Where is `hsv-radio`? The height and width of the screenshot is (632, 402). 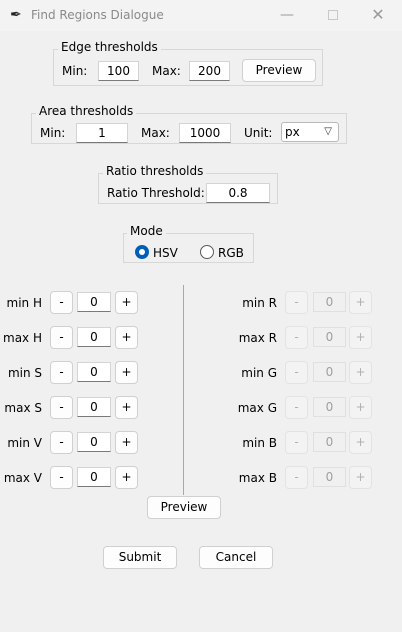
hsv-radio is located at coordinates (142, 252).